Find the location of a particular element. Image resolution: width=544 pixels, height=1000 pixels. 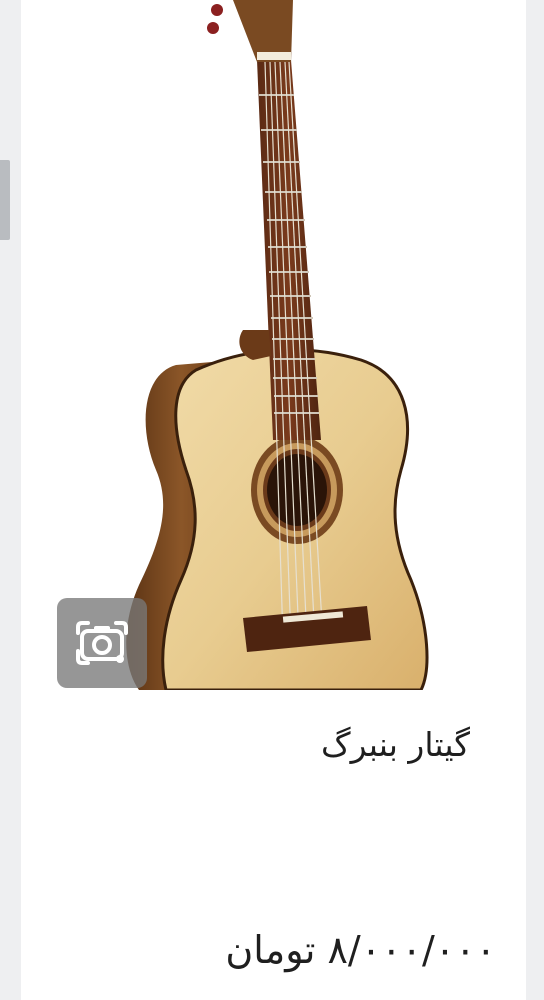

side-tab-handle is located at coordinates (5, 200).